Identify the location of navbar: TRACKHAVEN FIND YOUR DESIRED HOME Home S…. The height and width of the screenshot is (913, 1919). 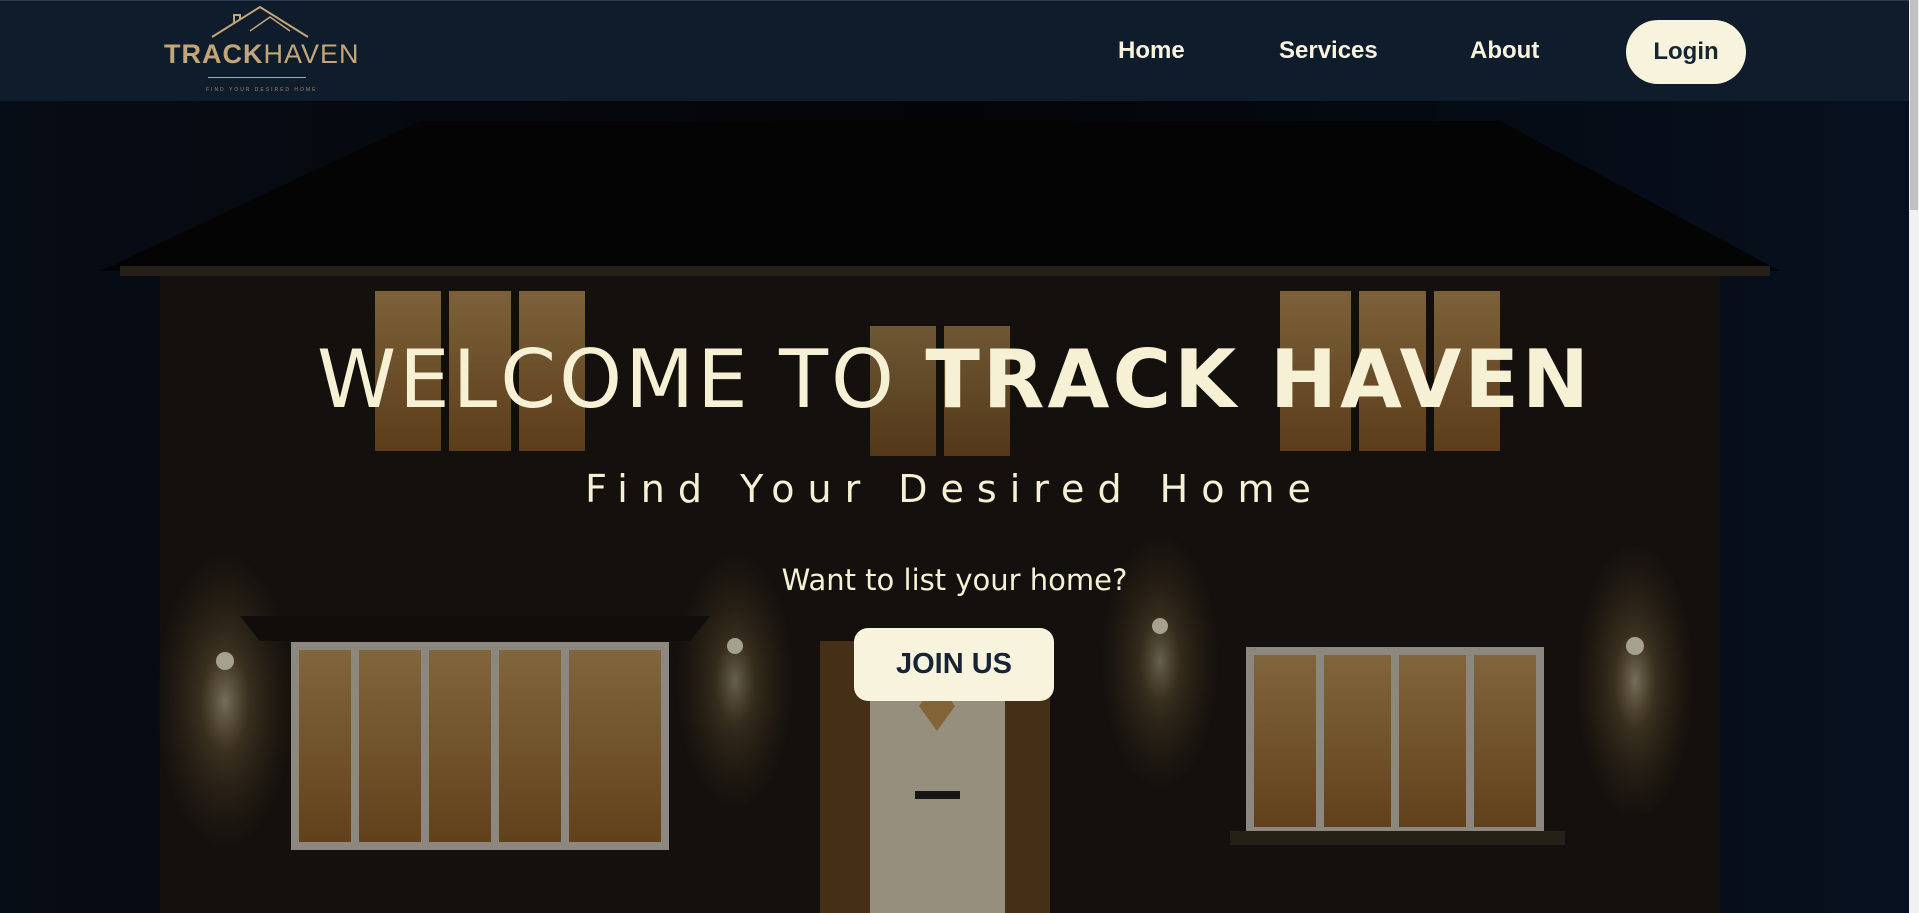
(954, 50).